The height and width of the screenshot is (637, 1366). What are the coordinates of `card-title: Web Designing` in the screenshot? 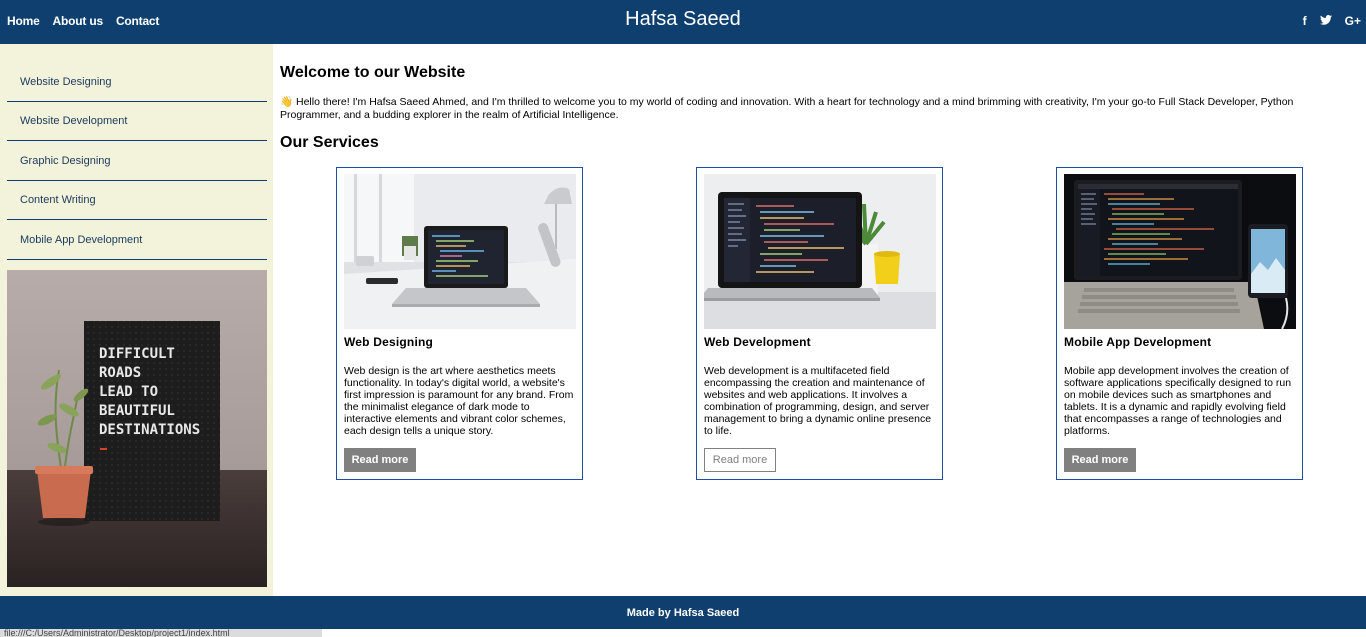 It's located at (389, 342).